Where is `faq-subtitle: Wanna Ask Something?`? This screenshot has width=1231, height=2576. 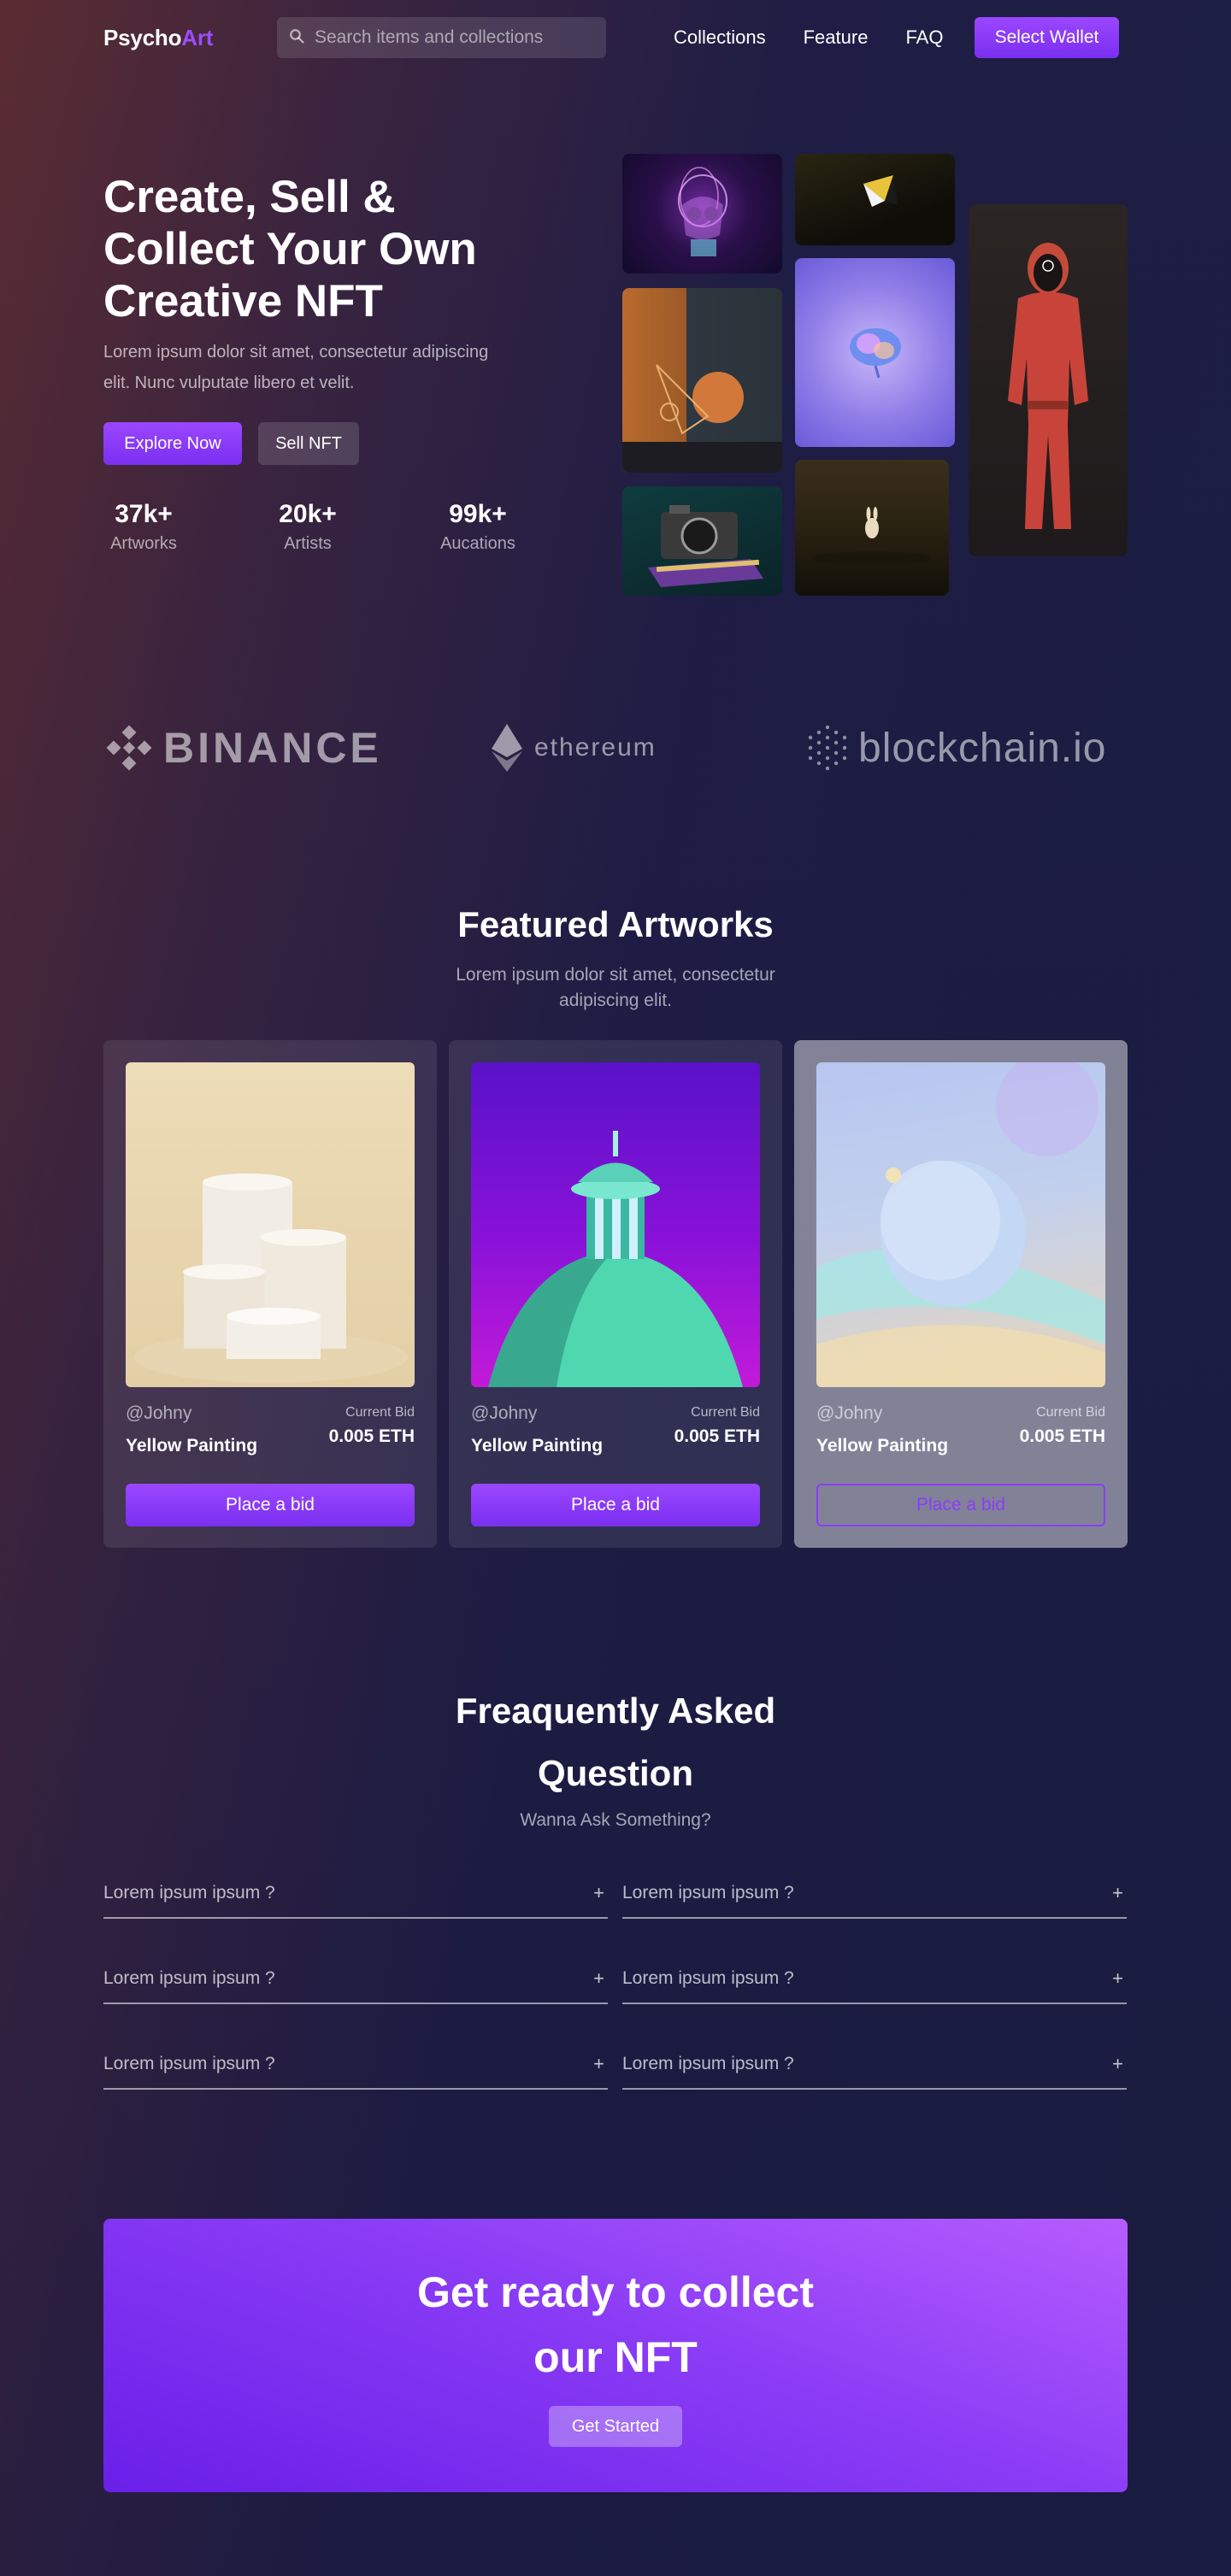 faq-subtitle: Wanna Ask Something? is located at coordinates (615, 1820).